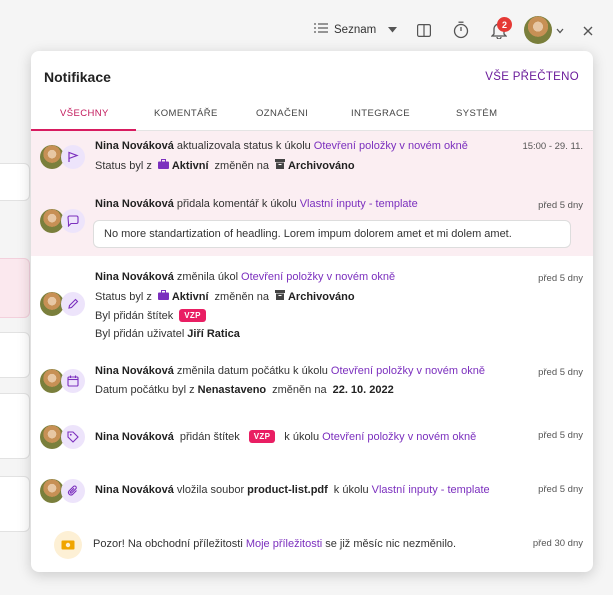  What do you see at coordinates (73, 221) in the screenshot?
I see `comment-icon` at bounding box center [73, 221].